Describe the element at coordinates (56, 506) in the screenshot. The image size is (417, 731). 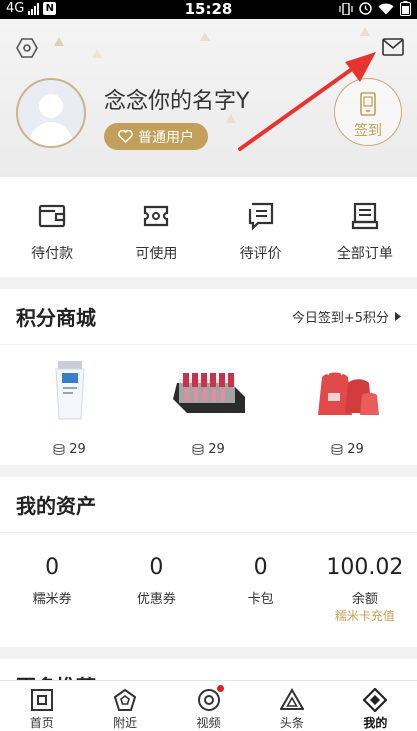
I see `section-title: 我的资产` at that location.